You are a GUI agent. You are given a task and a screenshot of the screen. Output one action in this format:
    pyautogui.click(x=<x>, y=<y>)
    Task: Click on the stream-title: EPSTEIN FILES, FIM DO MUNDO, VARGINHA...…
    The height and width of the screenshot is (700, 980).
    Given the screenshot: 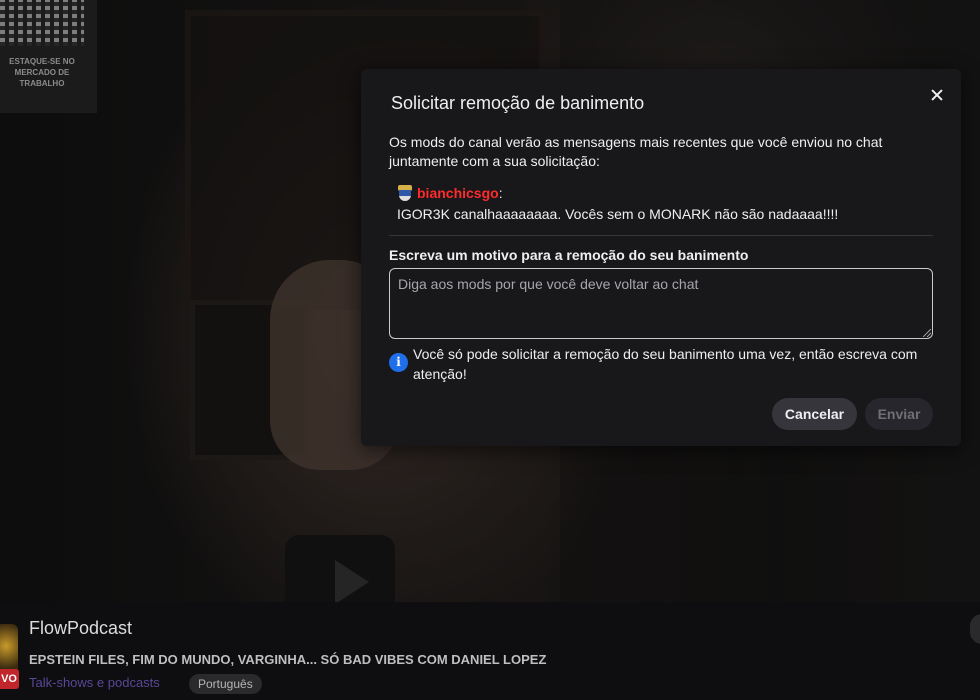 What is the action you would take?
    pyautogui.click(x=288, y=659)
    